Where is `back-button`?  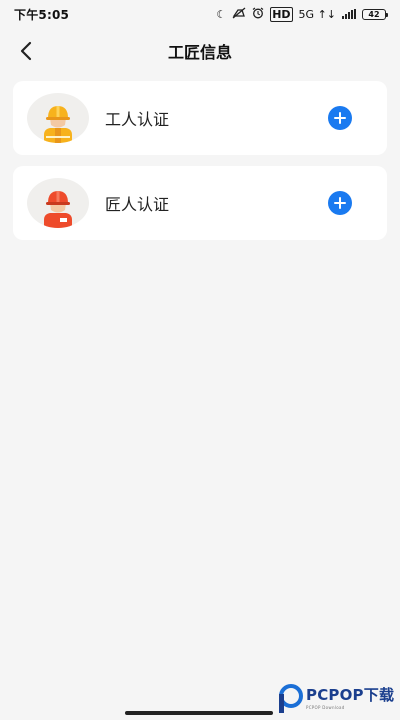 back-button is located at coordinates (26, 51).